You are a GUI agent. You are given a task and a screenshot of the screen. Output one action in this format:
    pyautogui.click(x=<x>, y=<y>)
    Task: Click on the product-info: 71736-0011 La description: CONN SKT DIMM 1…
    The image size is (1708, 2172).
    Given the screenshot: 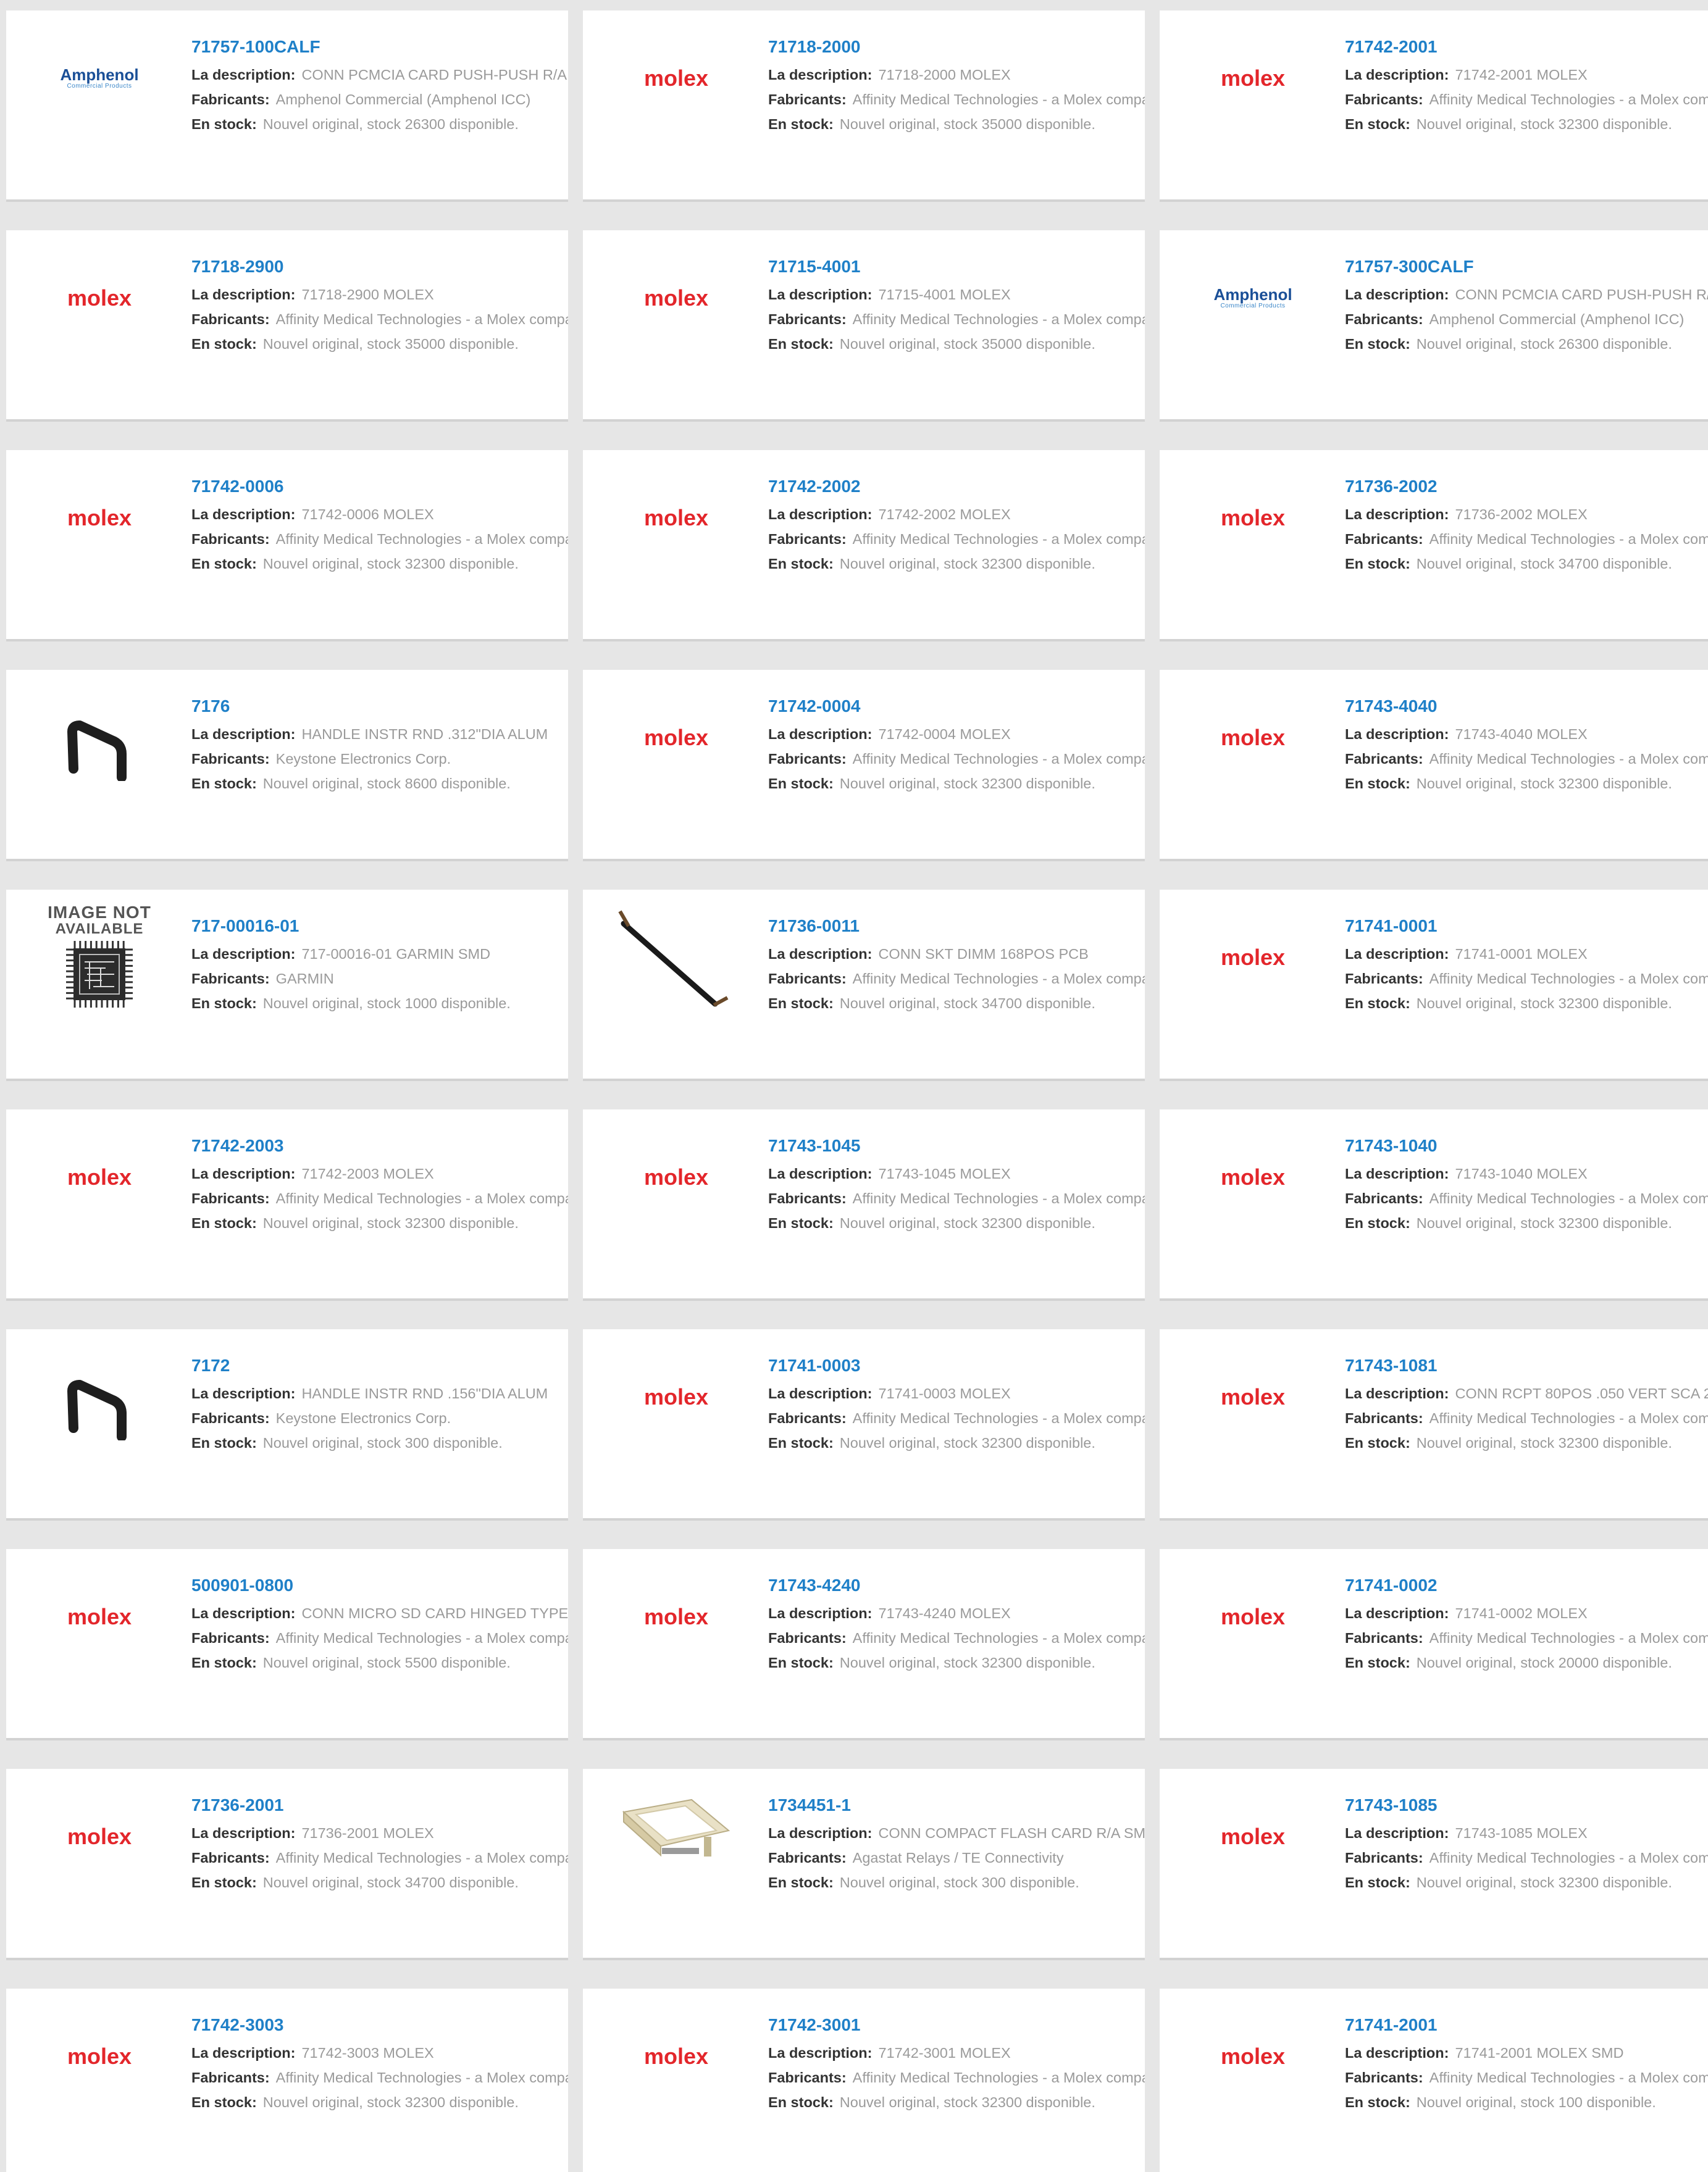 What is the action you would take?
    pyautogui.click(x=956, y=966)
    